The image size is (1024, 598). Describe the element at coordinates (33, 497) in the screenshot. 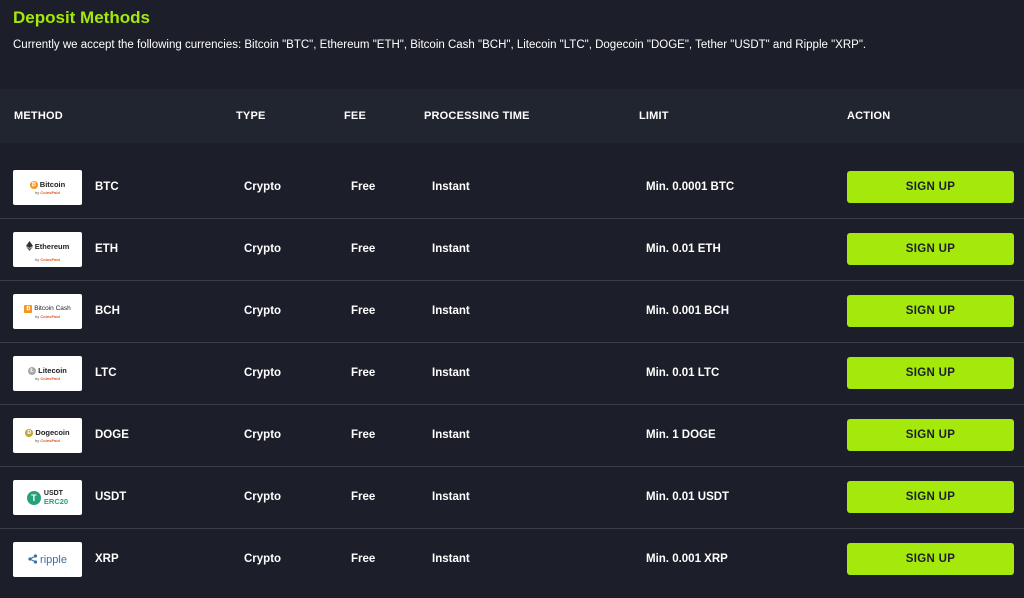

I see `tether-icon: T` at that location.